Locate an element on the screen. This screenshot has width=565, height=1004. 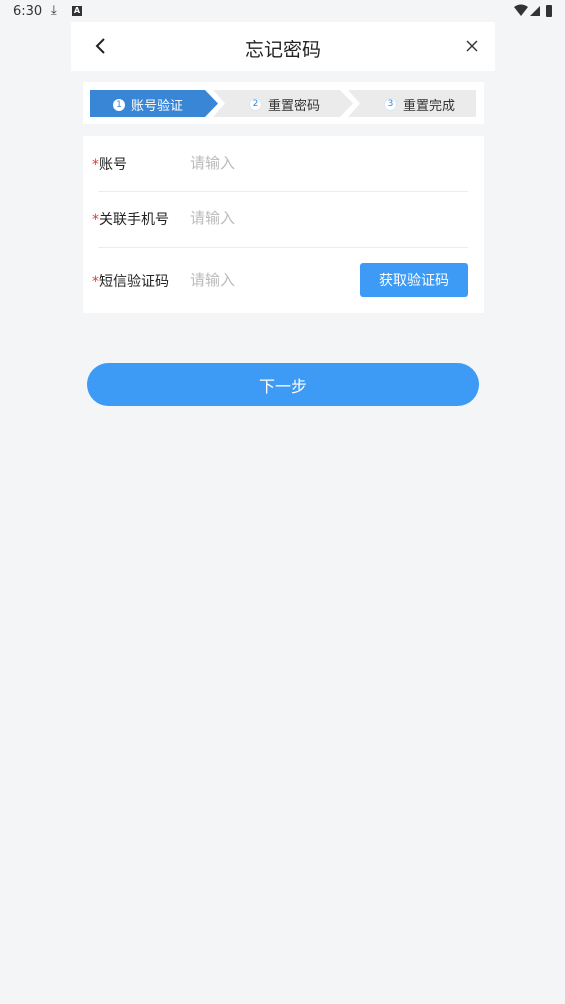
status-time: 6:30 is located at coordinates (28, 11).